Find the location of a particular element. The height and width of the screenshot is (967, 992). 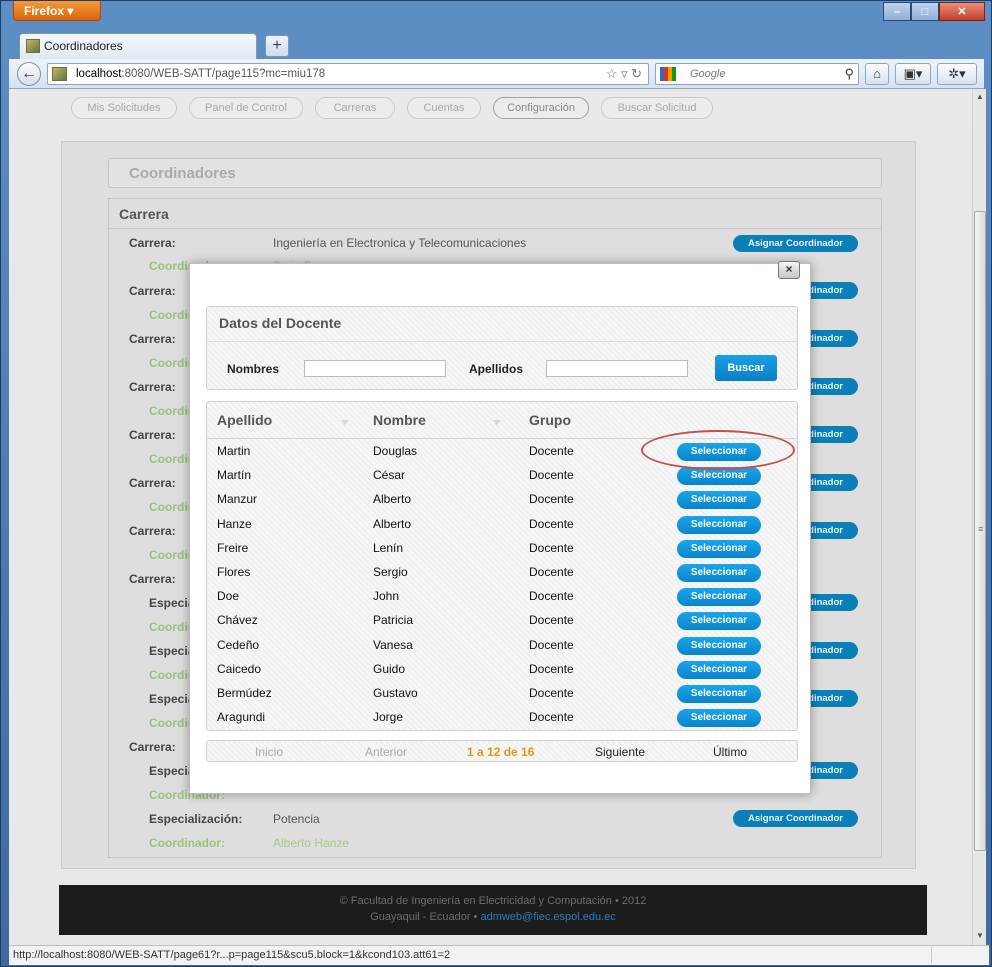

nav-configuracion: Configuración is located at coordinates (541, 108).